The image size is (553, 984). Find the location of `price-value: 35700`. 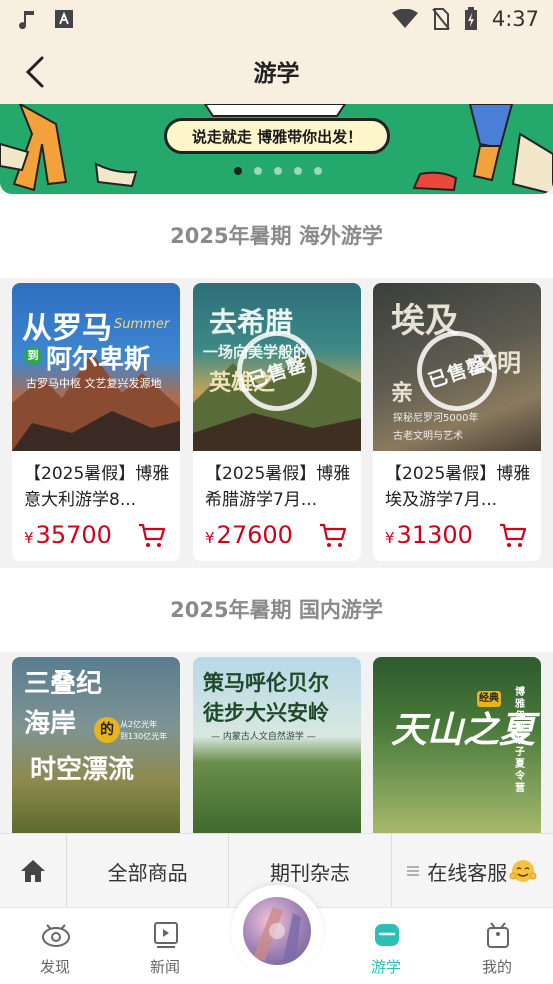

price-value: 35700 is located at coordinates (73, 535).